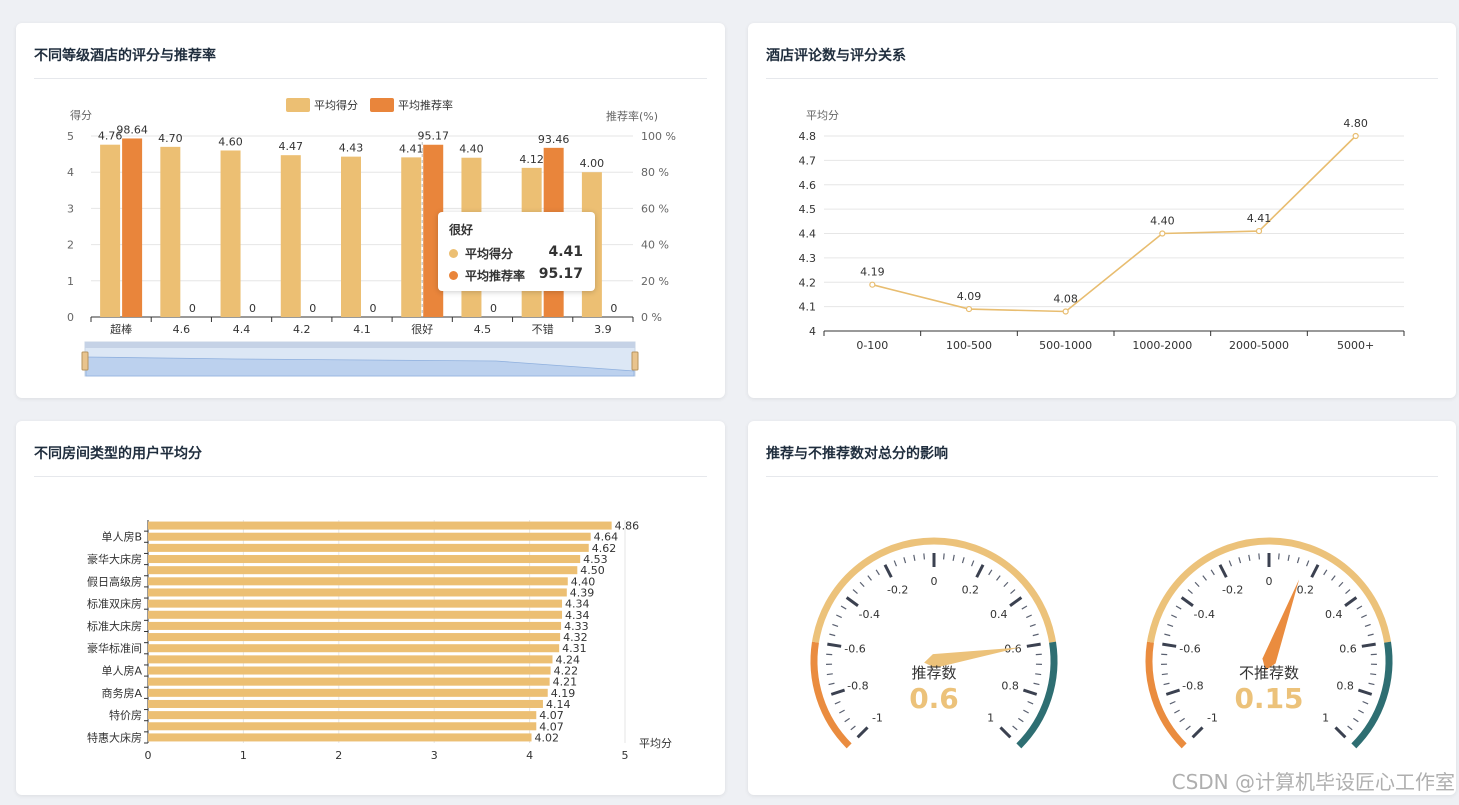 The height and width of the screenshot is (805, 1459). Describe the element at coordinates (606, 537) in the screenshot. I see `bar-label: 4.64` at that location.